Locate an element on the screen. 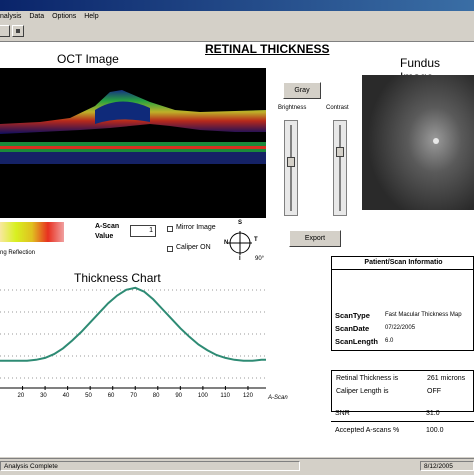  caliper-length-label: Caliper Length is is located at coordinates (362, 391).